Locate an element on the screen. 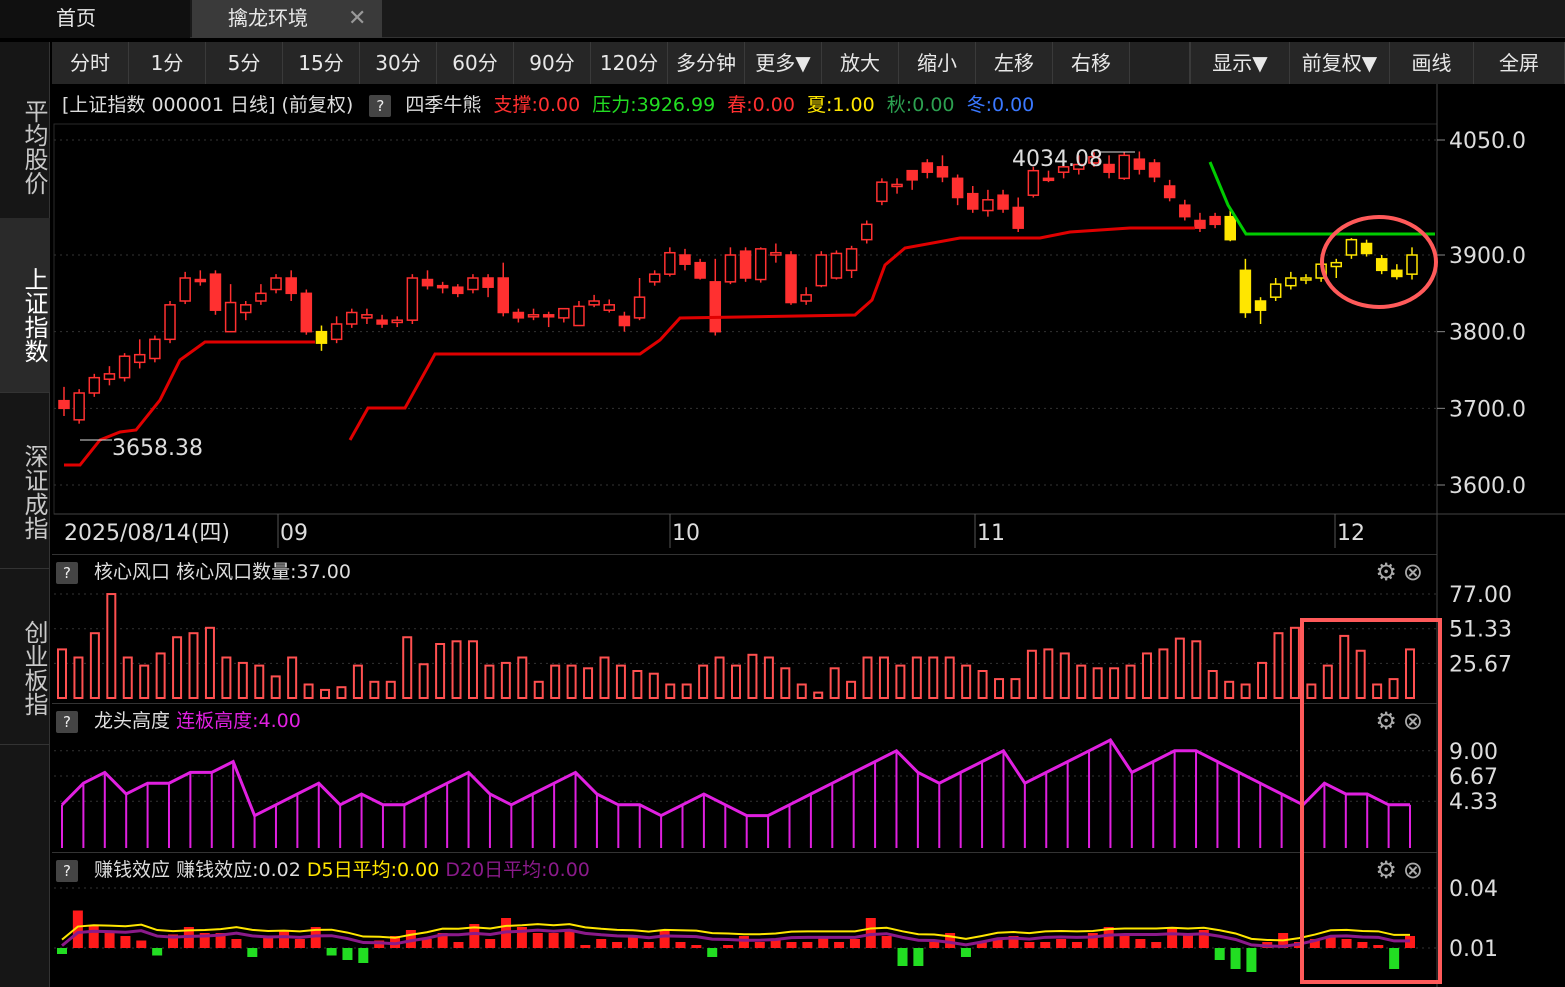  panel-axis-label: 77.00 is located at coordinates (1480, 595).